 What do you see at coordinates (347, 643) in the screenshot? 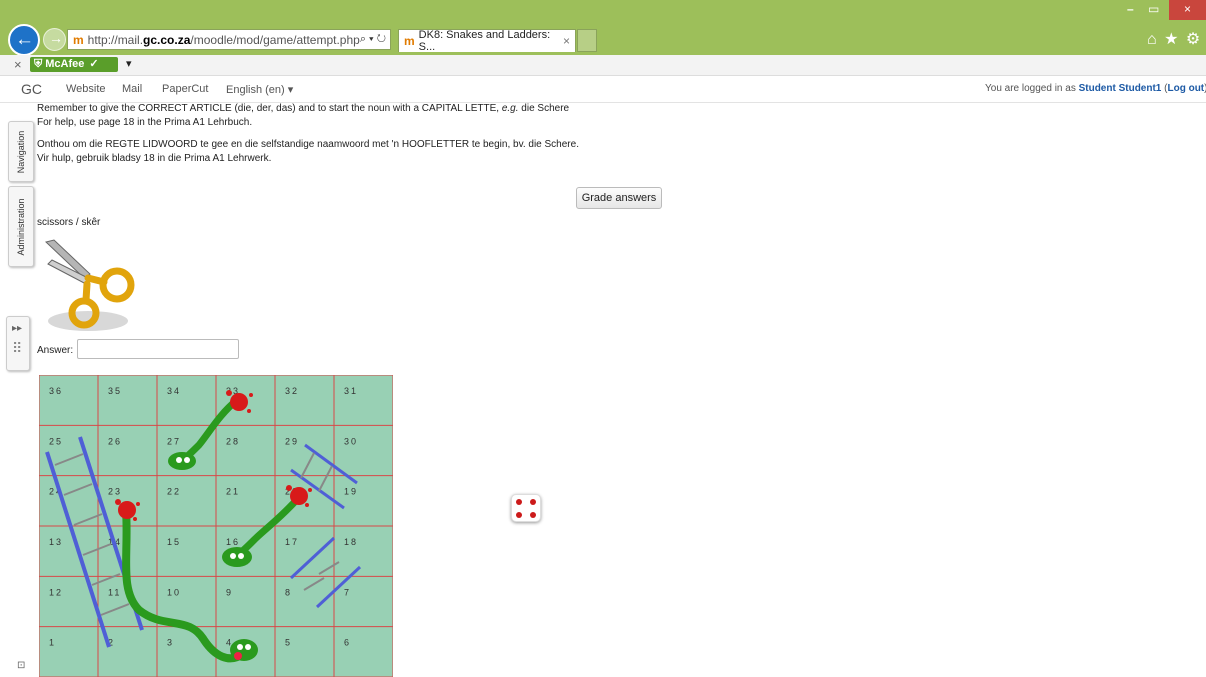
I see `board-cell-number: 6` at bounding box center [347, 643].